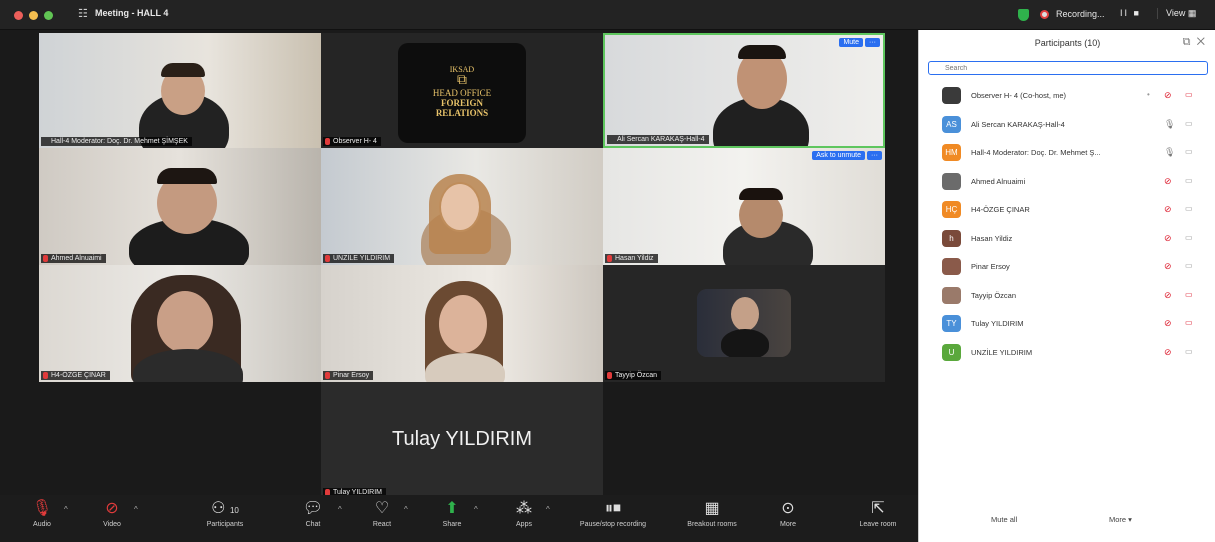  What do you see at coordinates (340, 509) in the screenshot?
I see `chat-options-chevron: ^` at bounding box center [340, 509].